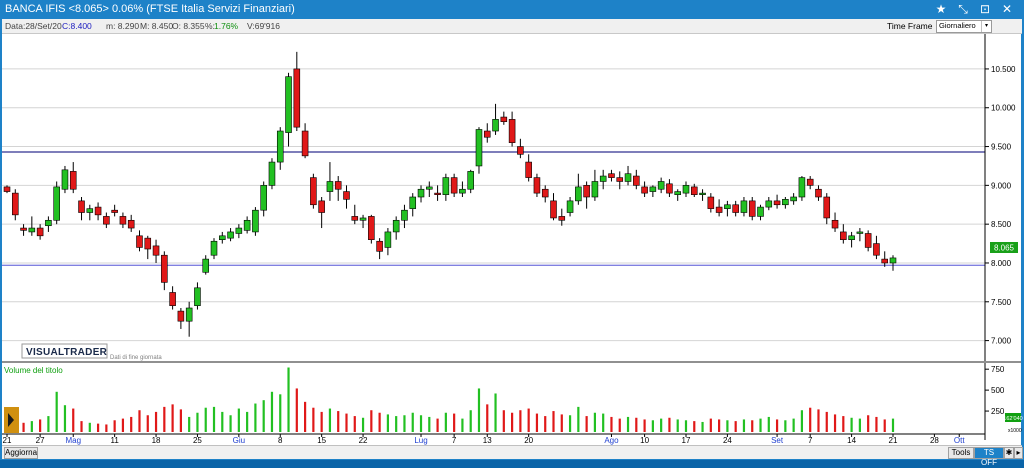 The image size is (1024, 468). I want to click on x-tick-label: 15, so click(321, 440).